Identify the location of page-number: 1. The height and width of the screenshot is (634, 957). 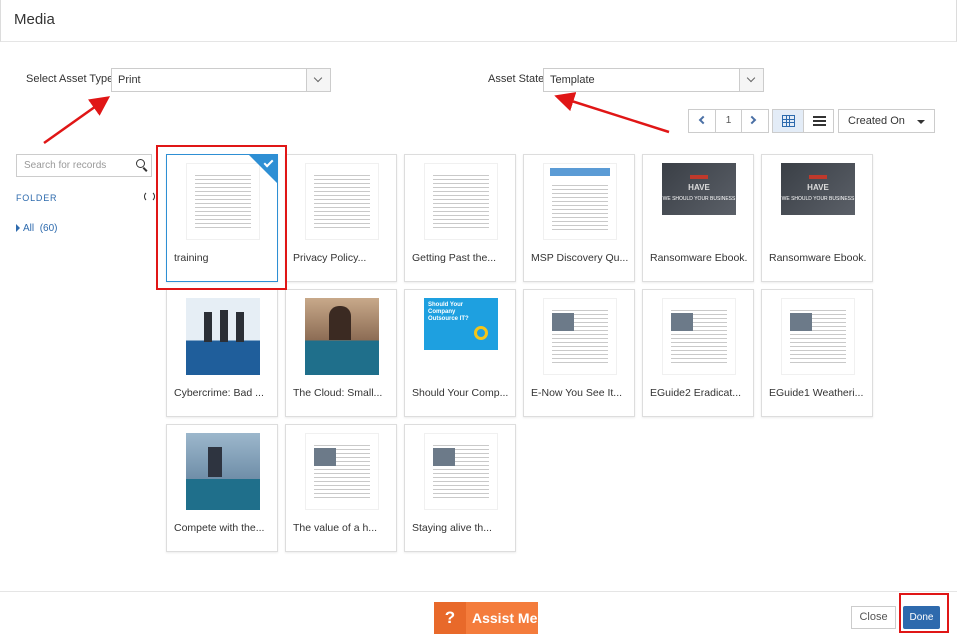
(728, 121).